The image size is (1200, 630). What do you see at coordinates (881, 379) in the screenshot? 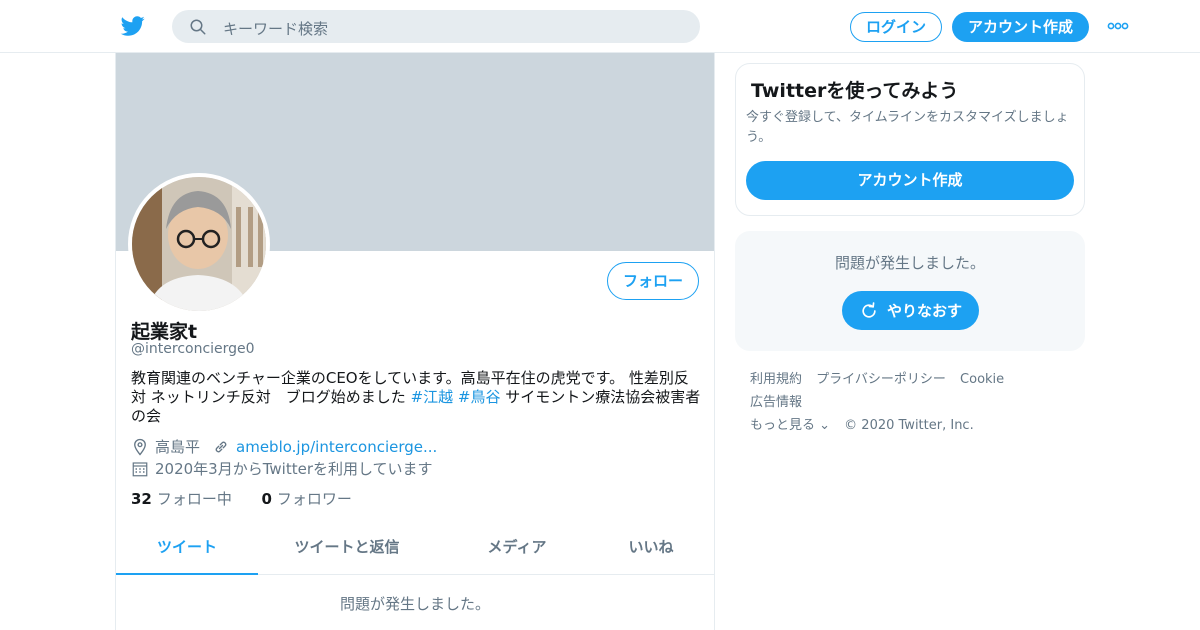
I see `footer-link-privacy: プライバシーポリシー` at bounding box center [881, 379].